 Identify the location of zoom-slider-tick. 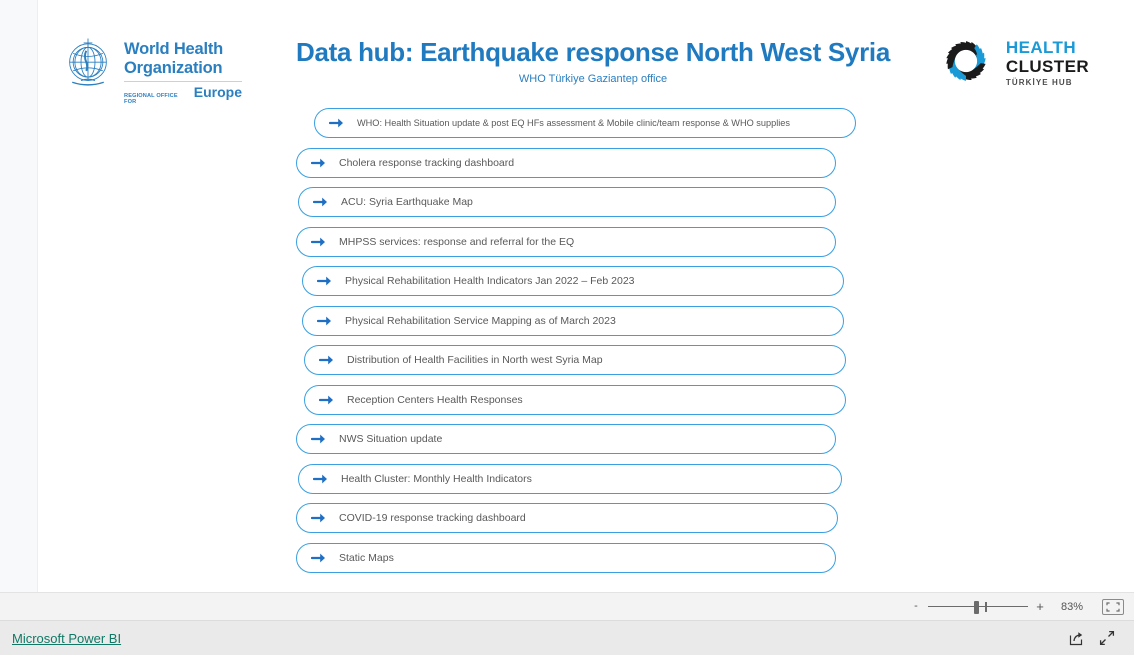
(986, 606).